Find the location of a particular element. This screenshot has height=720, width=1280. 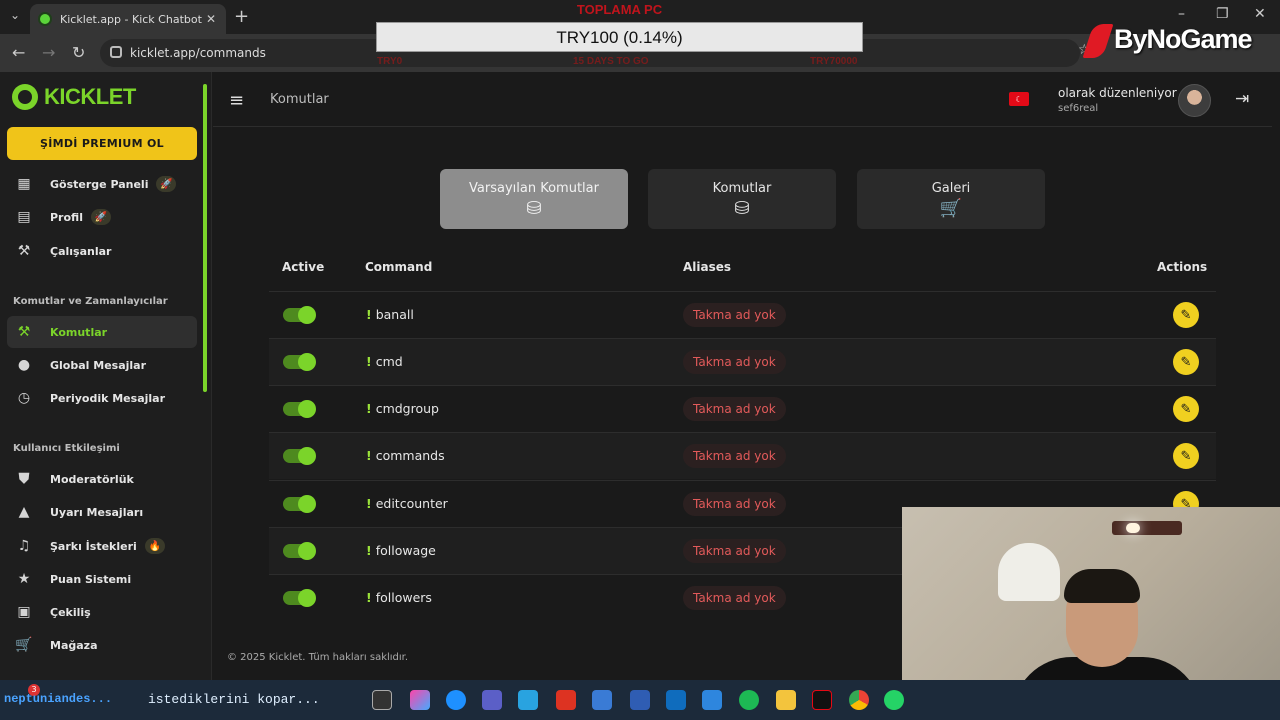

section-title-engagement: Kullanıcı Etkileşimi is located at coordinates (66, 448).